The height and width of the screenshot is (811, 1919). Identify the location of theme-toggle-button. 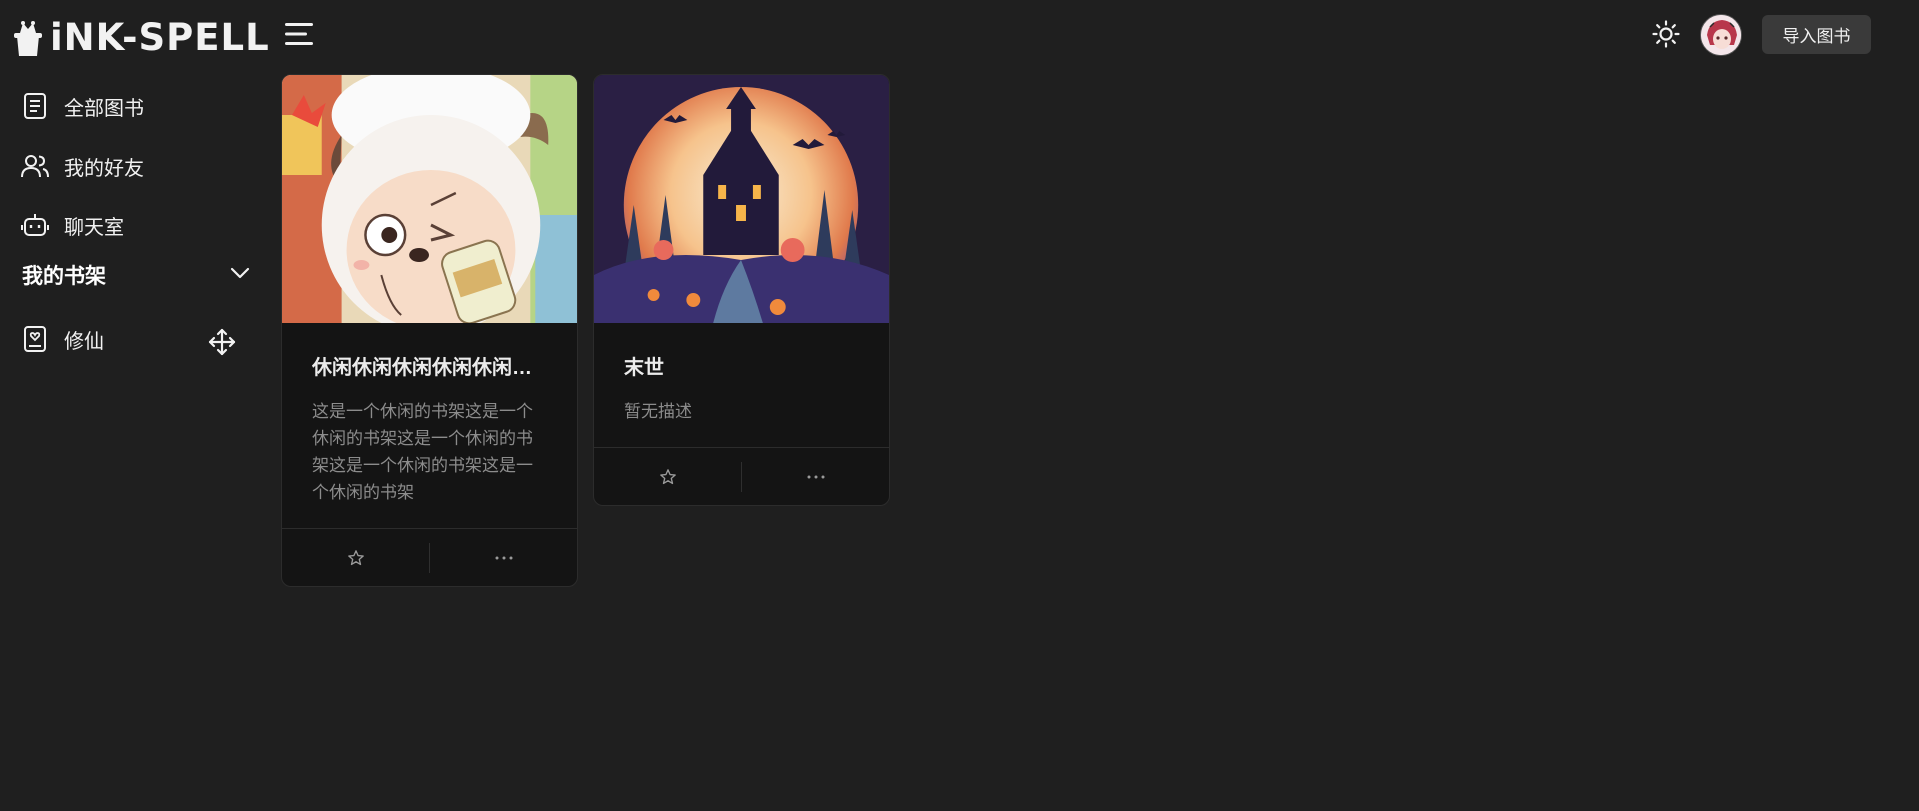
(1666, 34).